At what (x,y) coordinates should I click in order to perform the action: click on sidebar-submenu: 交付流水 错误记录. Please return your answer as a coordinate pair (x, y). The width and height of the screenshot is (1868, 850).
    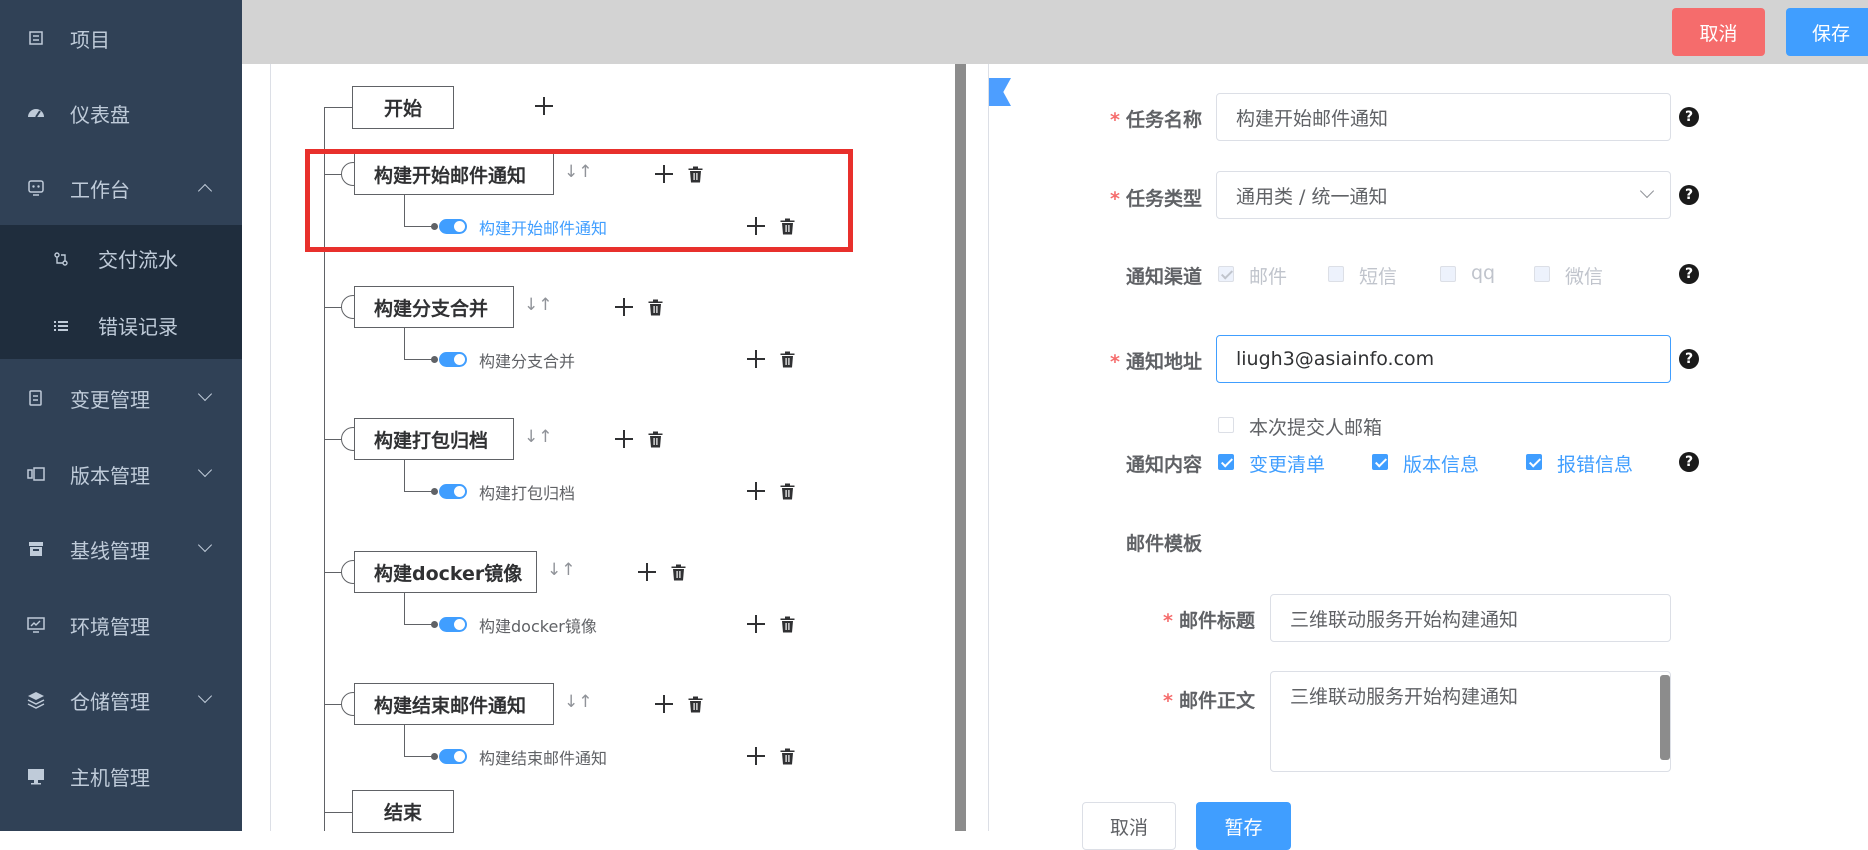
    Looking at the image, I should click on (121, 292).